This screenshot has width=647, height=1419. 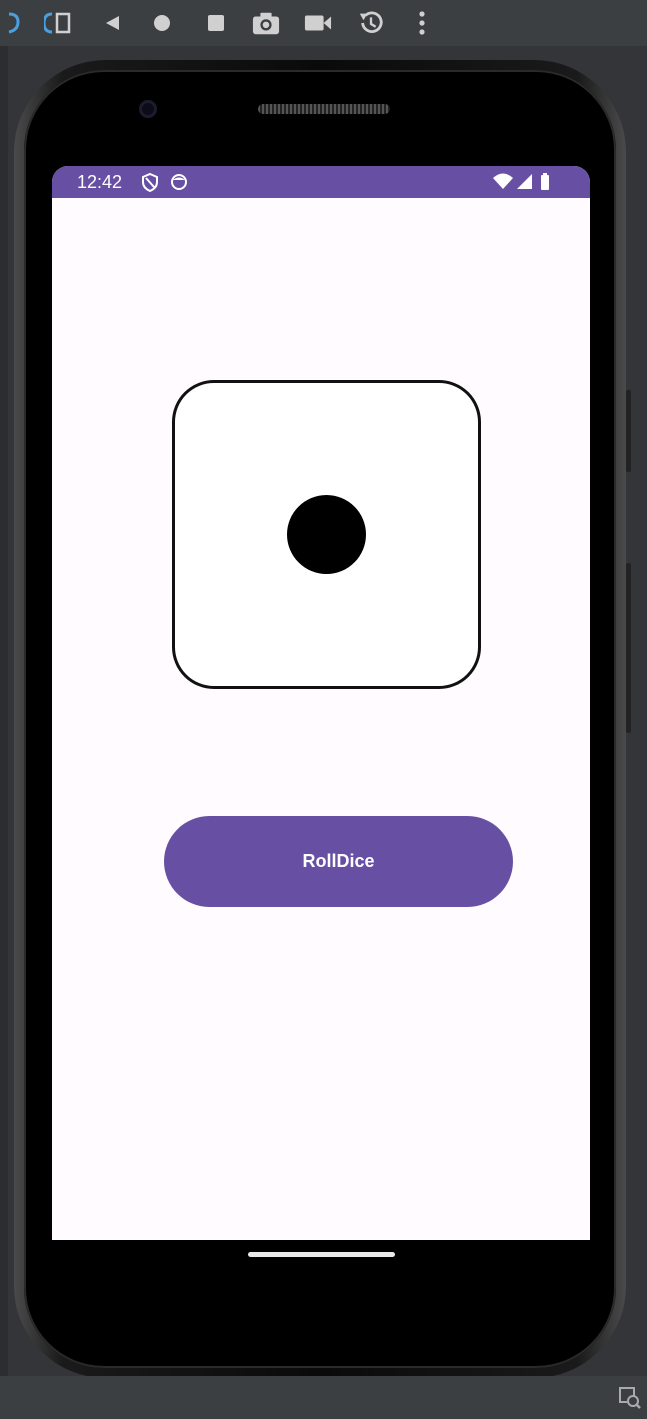 I want to click on status-bar: 12:42, so click(x=321, y=182).